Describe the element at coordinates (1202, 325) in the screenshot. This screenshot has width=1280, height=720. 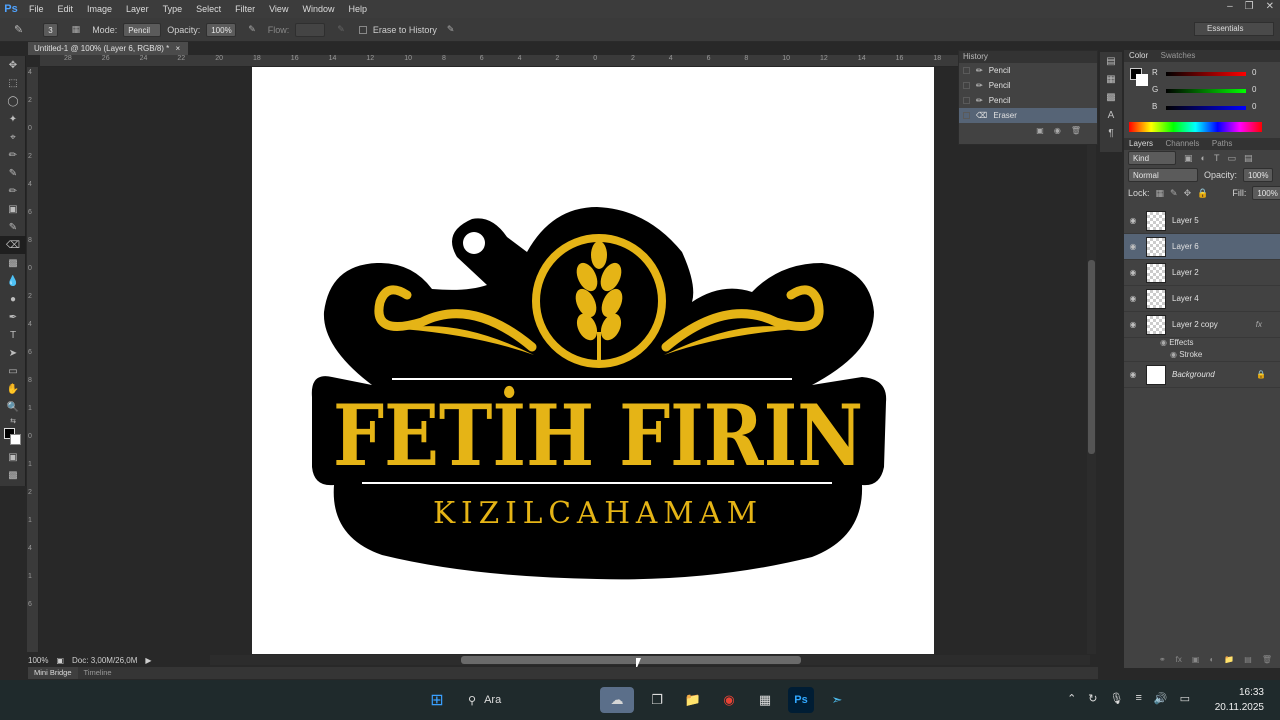
I see `layer-row: ◉ Layer 2 copy fx` at that location.